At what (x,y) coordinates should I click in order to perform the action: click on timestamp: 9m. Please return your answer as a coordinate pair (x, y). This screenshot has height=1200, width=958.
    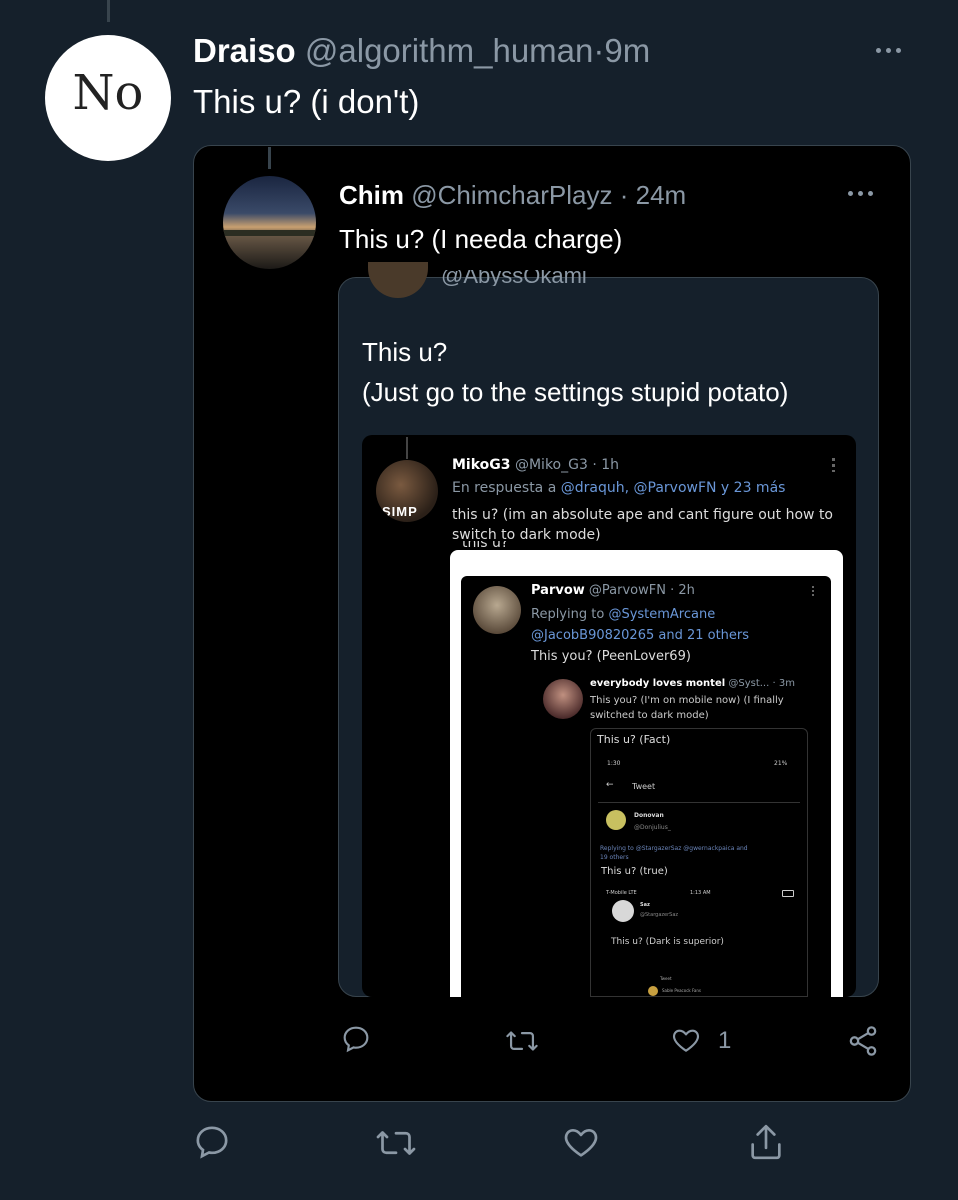
    Looking at the image, I should click on (627, 50).